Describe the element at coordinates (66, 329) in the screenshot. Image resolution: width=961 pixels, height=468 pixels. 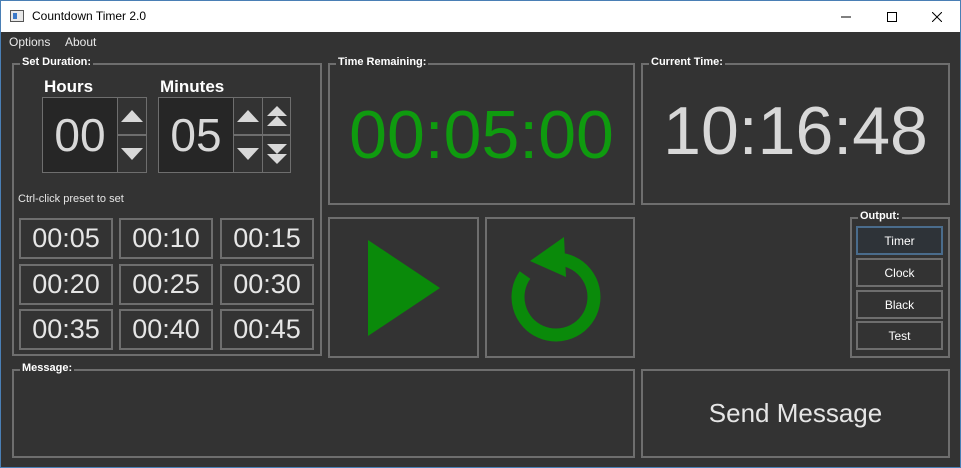
I see `preset-button: 00:35` at that location.